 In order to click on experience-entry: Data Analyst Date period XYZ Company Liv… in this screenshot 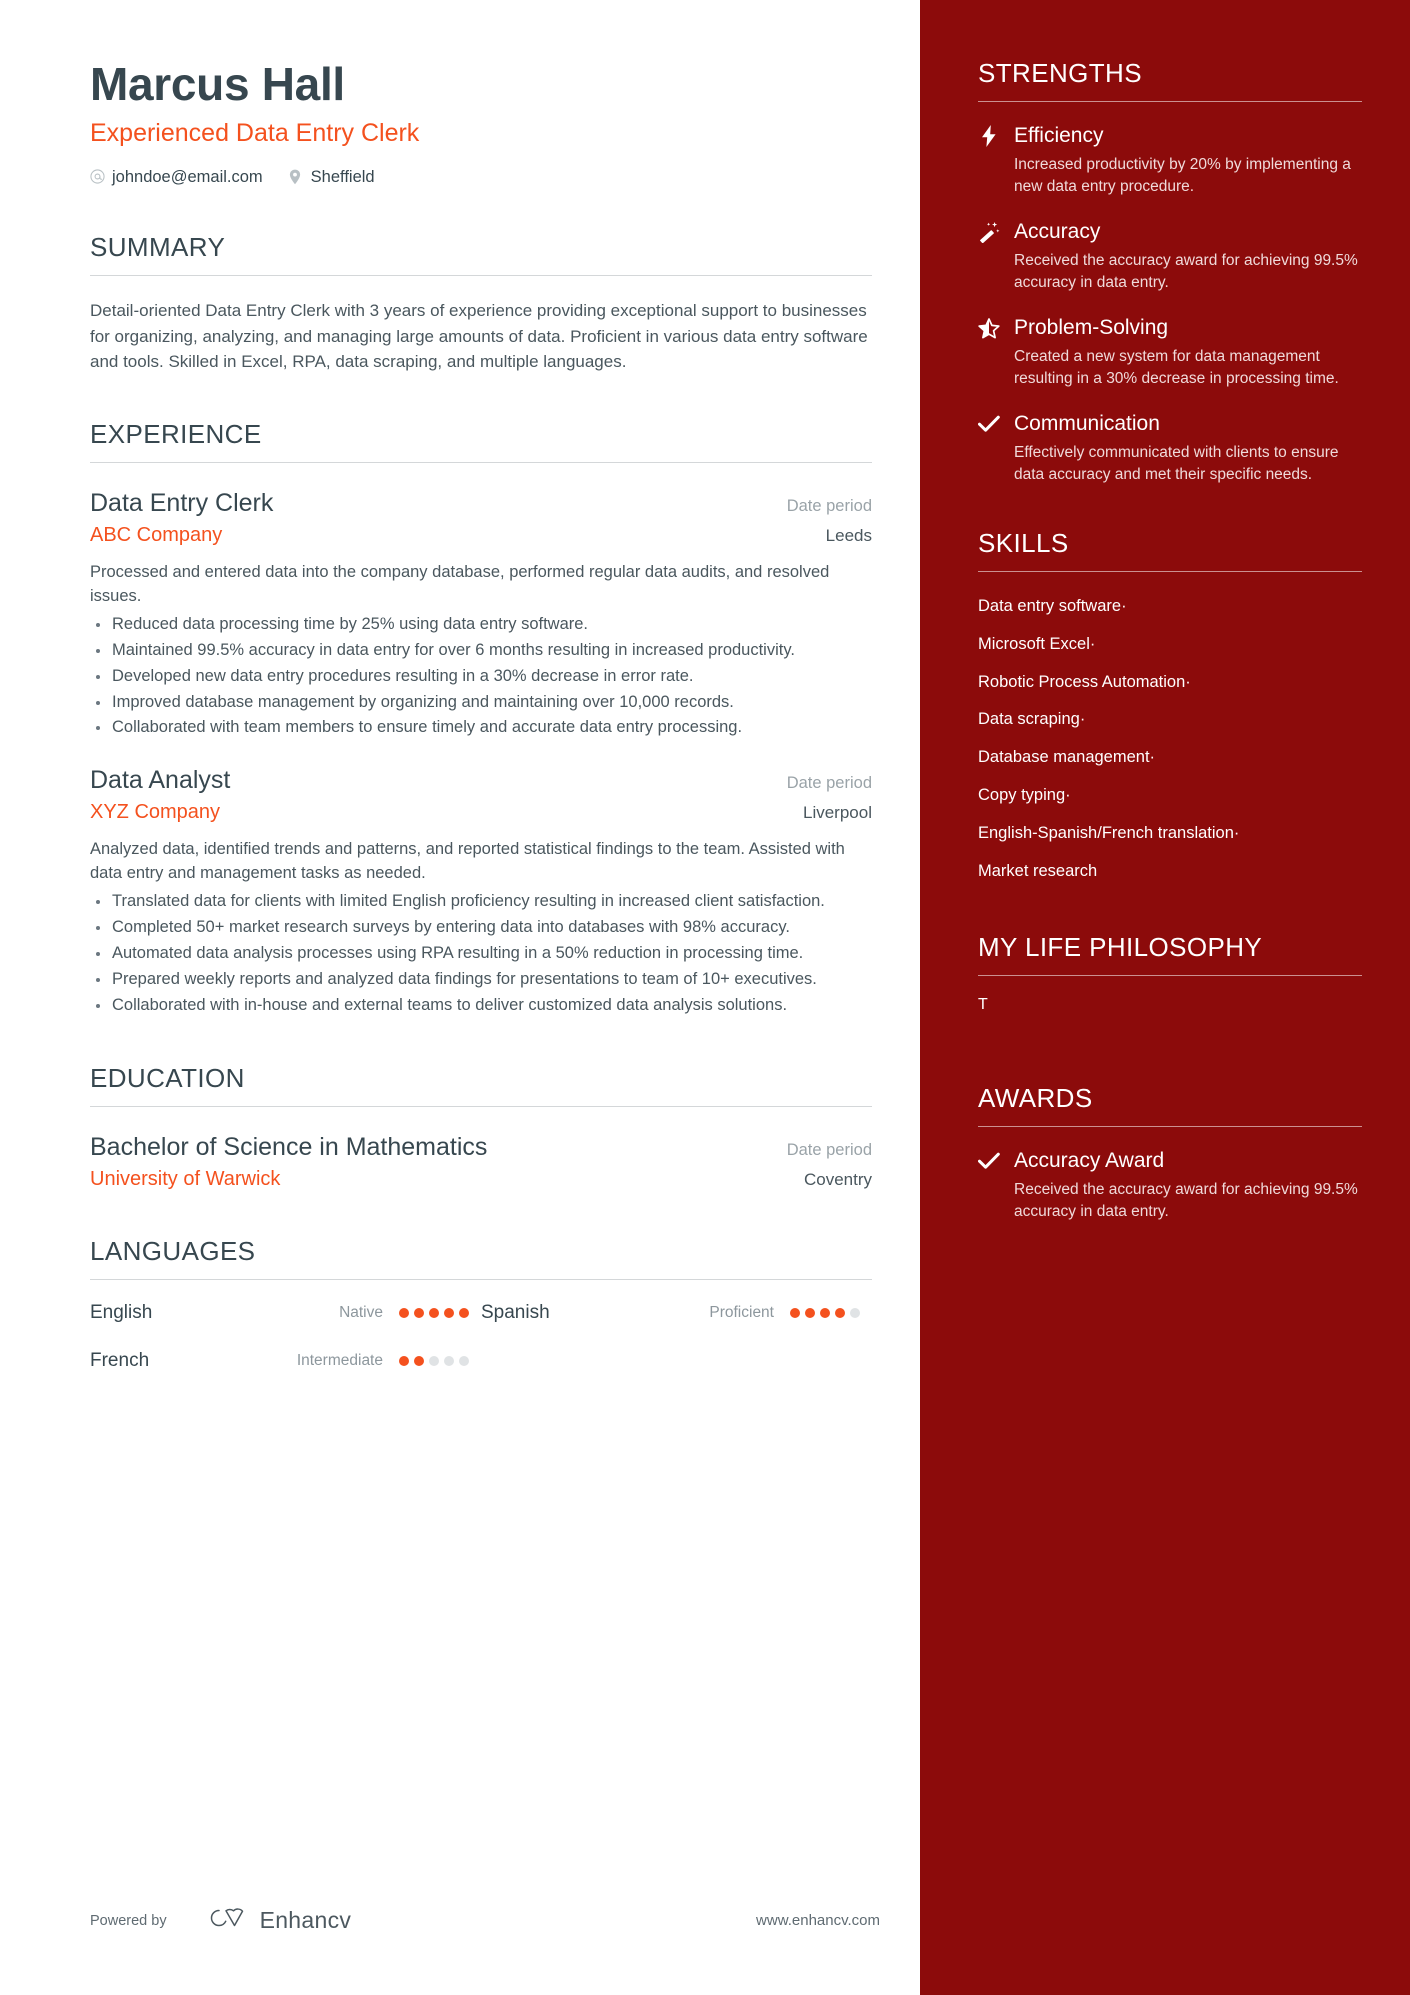, I will do `click(481, 891)`.